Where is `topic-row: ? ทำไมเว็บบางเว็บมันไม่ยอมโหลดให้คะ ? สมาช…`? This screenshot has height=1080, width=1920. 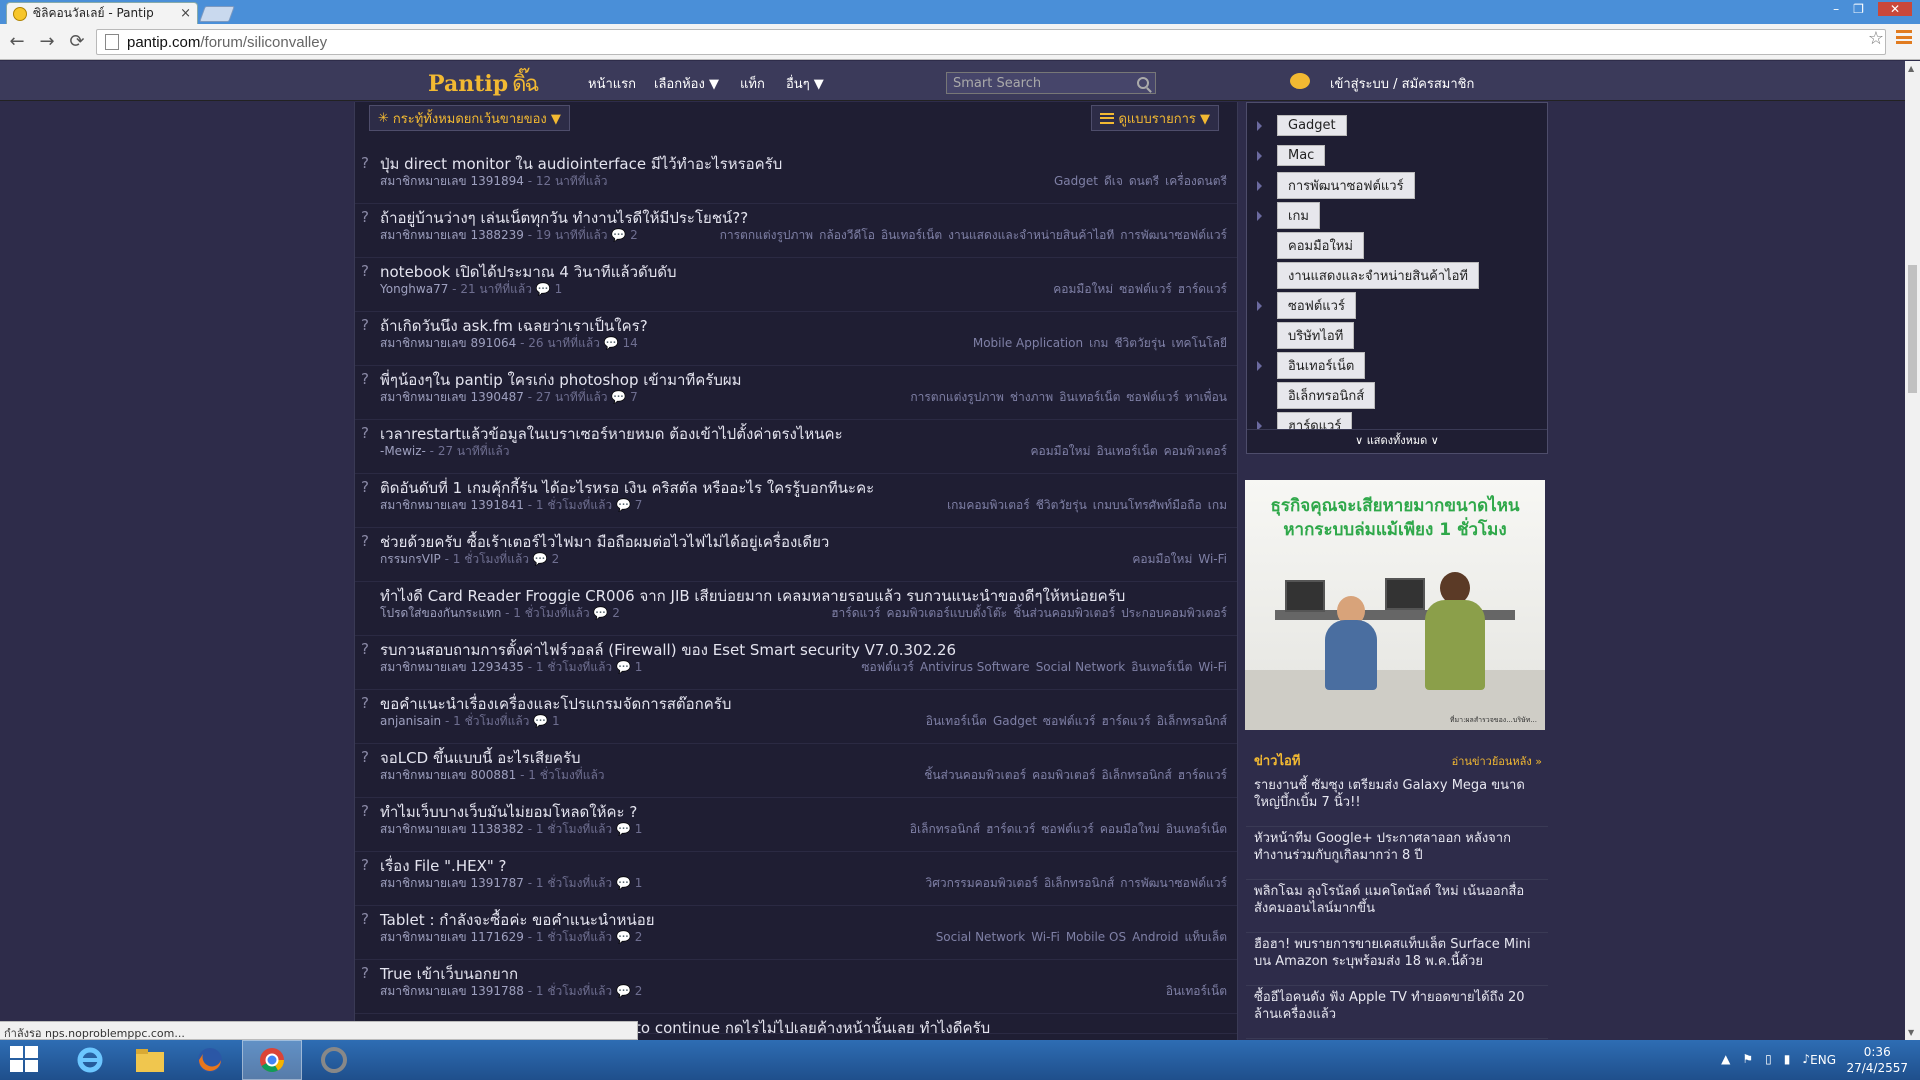
topic-row: ? ทำไมเว็บบางเว็บมันไม่ยอมโหลดให้คะ ? สมาช… is located at coordinates (796, 825).